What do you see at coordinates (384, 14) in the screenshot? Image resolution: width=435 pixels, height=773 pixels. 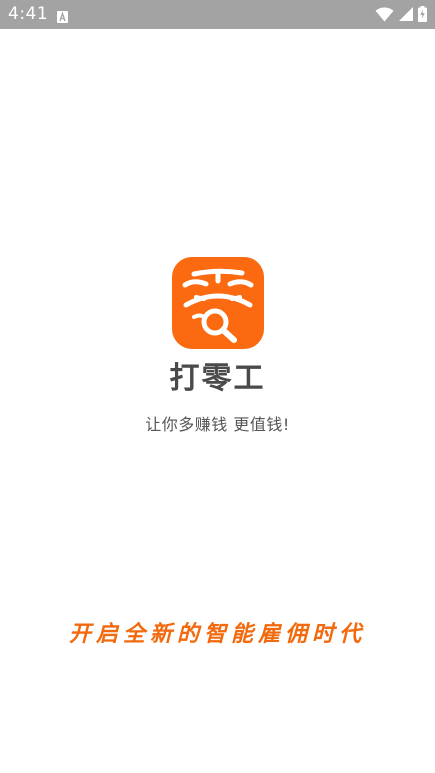 I see `wifi-icon` at bounding box center [384, 14].